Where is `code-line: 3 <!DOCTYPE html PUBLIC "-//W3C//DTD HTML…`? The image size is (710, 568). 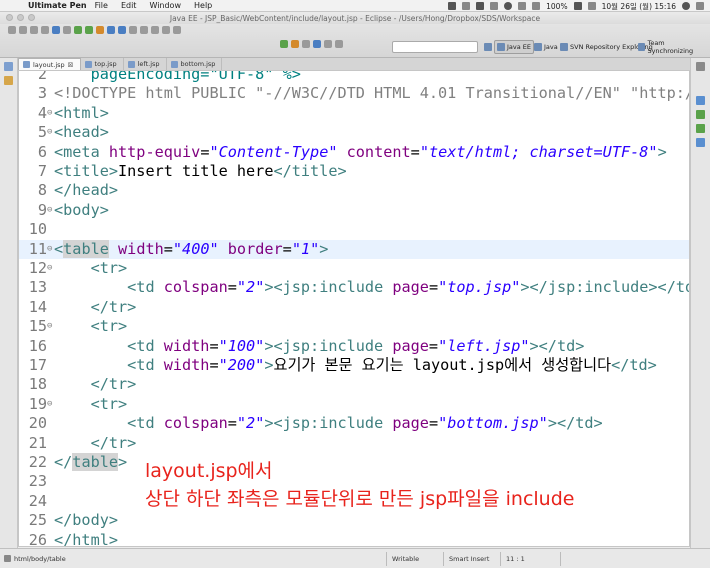 code-line: 3 <!DOCTYPE html PUBLIC "-//W3C//DTD HTML… is located at coordinates (354, 93).